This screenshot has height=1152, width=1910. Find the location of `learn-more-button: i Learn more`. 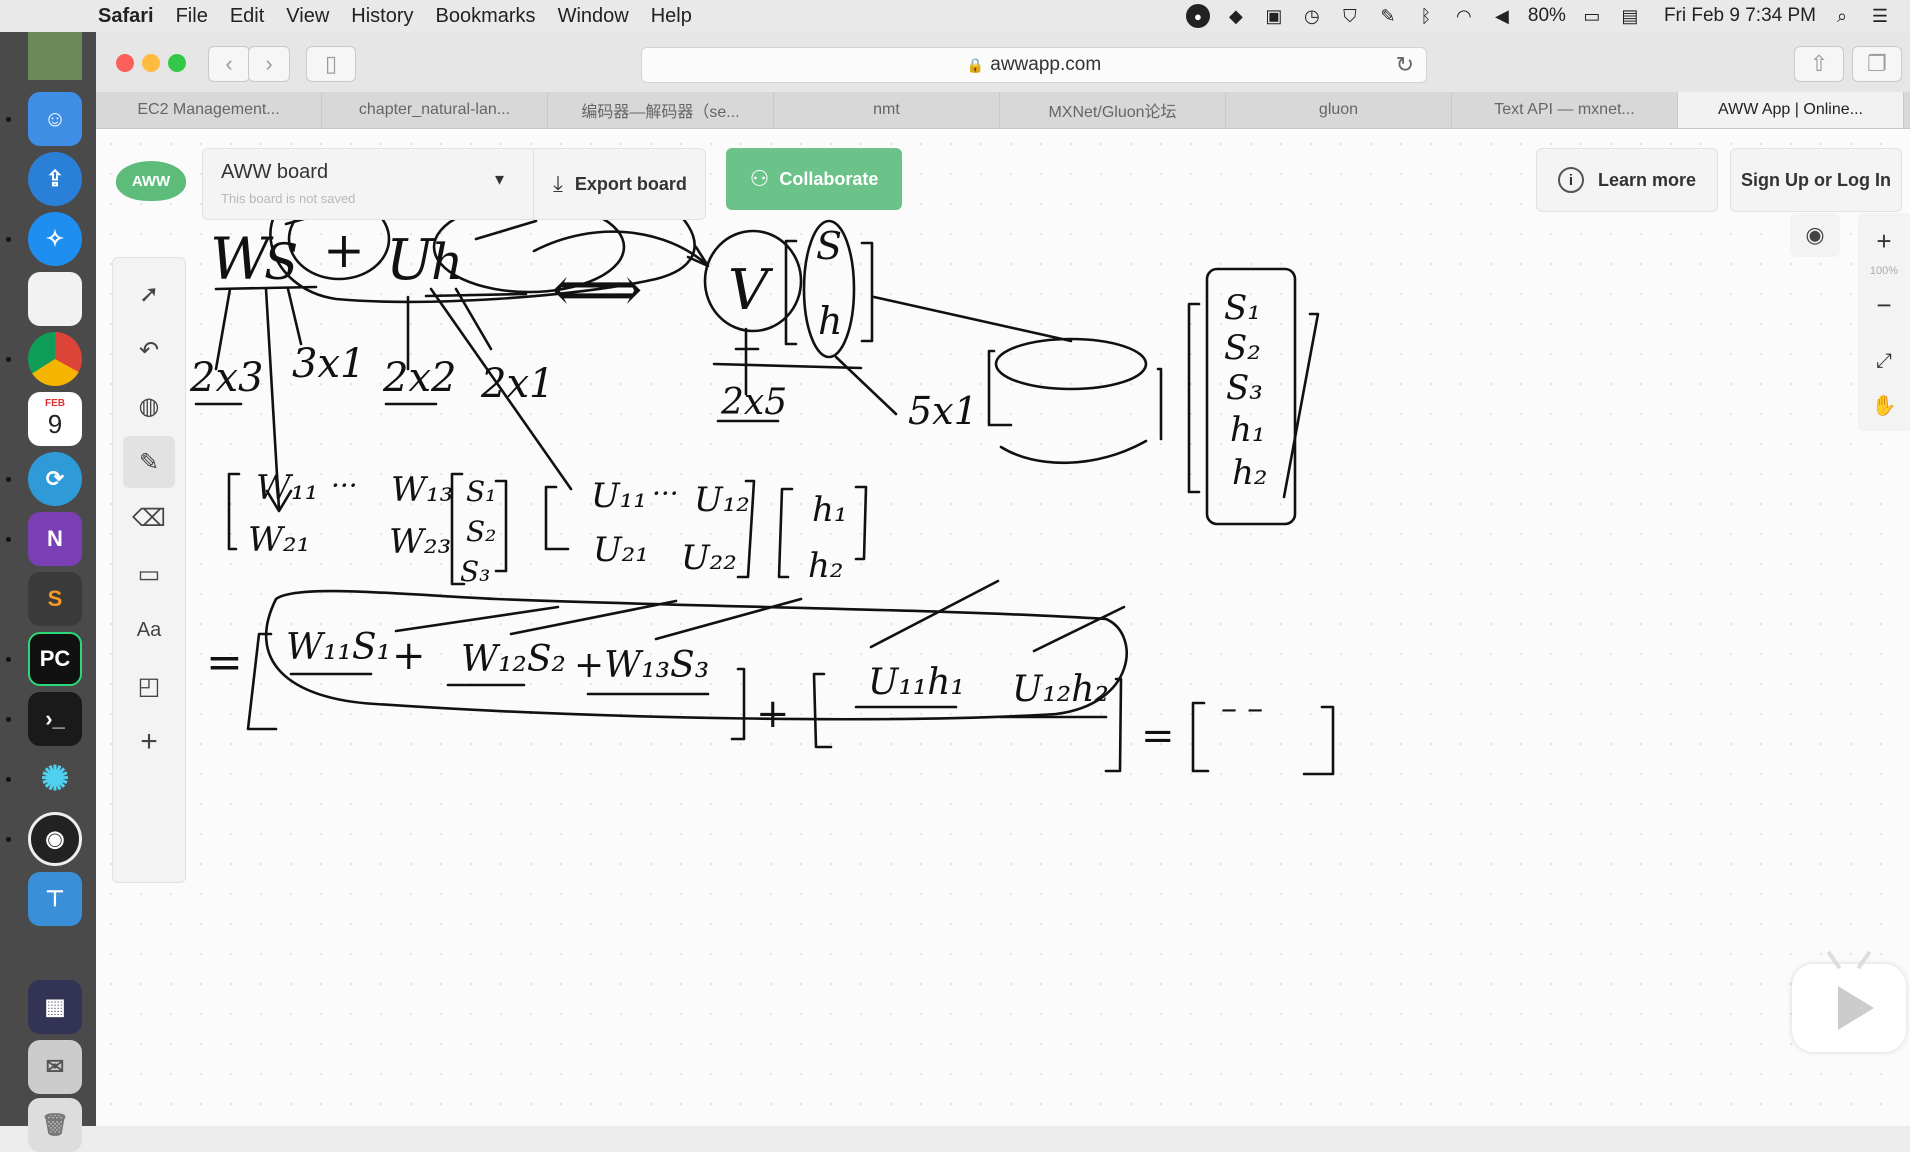

learn-more-button: i Learn more is located at coordinates (1627, 180).